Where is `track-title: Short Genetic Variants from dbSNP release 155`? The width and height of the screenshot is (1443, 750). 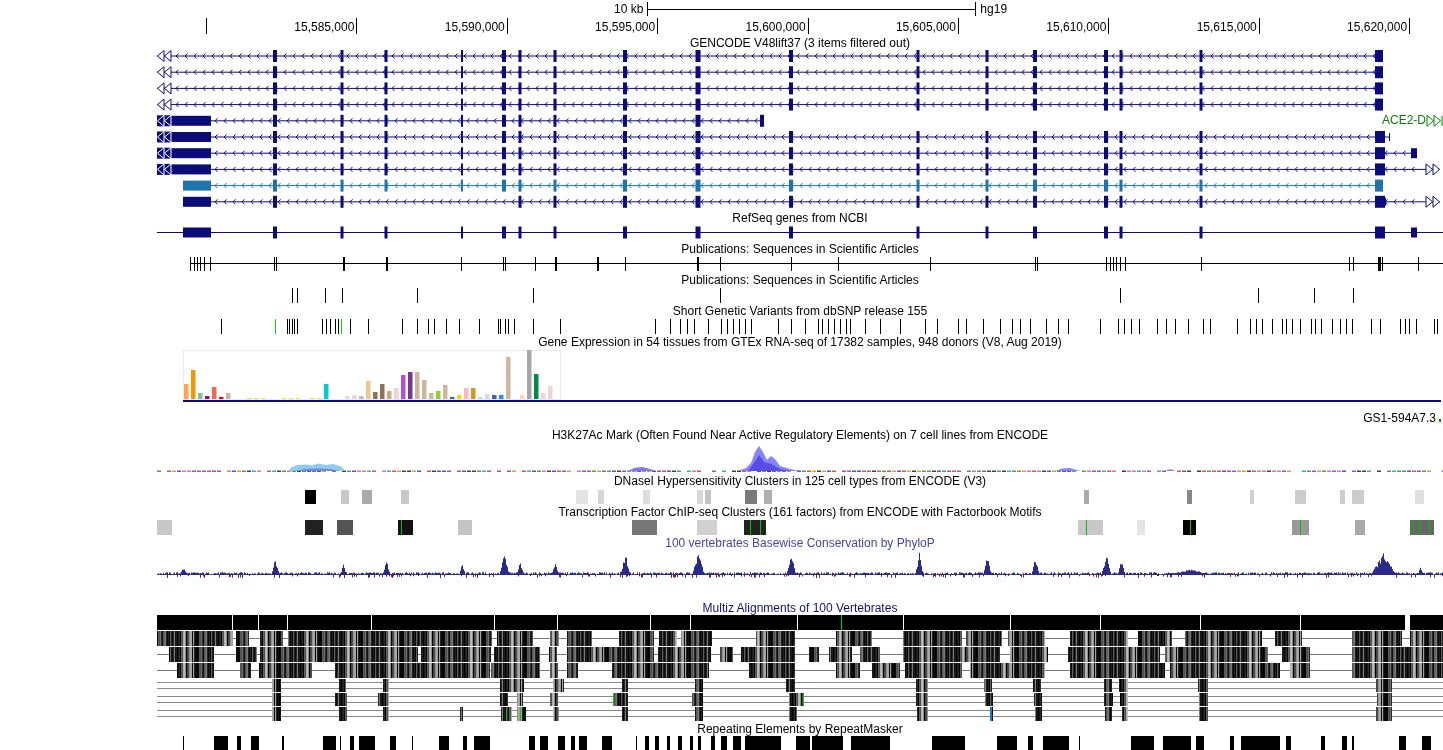 track-title: Short Genetic Variants from dbSNP release 155 is located at coordinates (800, 311).